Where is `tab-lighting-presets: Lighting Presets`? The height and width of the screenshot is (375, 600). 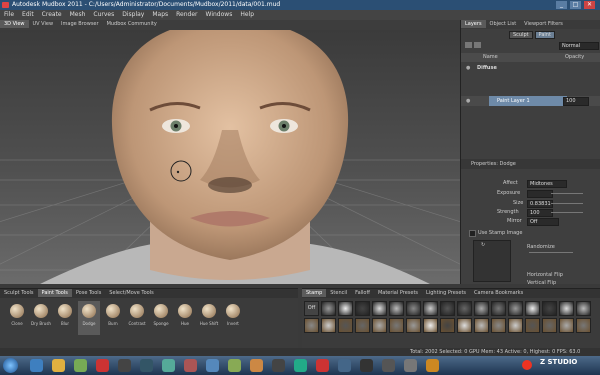
tab-lighting-presets: Lighting Presets is located at coordinates (446, 293).